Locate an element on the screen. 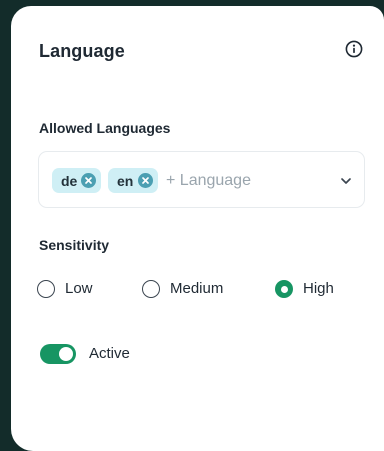 Image resolution: width=384 pixels, height=451 pixels. language-chip-de: de is located at coordinates (76, 180).